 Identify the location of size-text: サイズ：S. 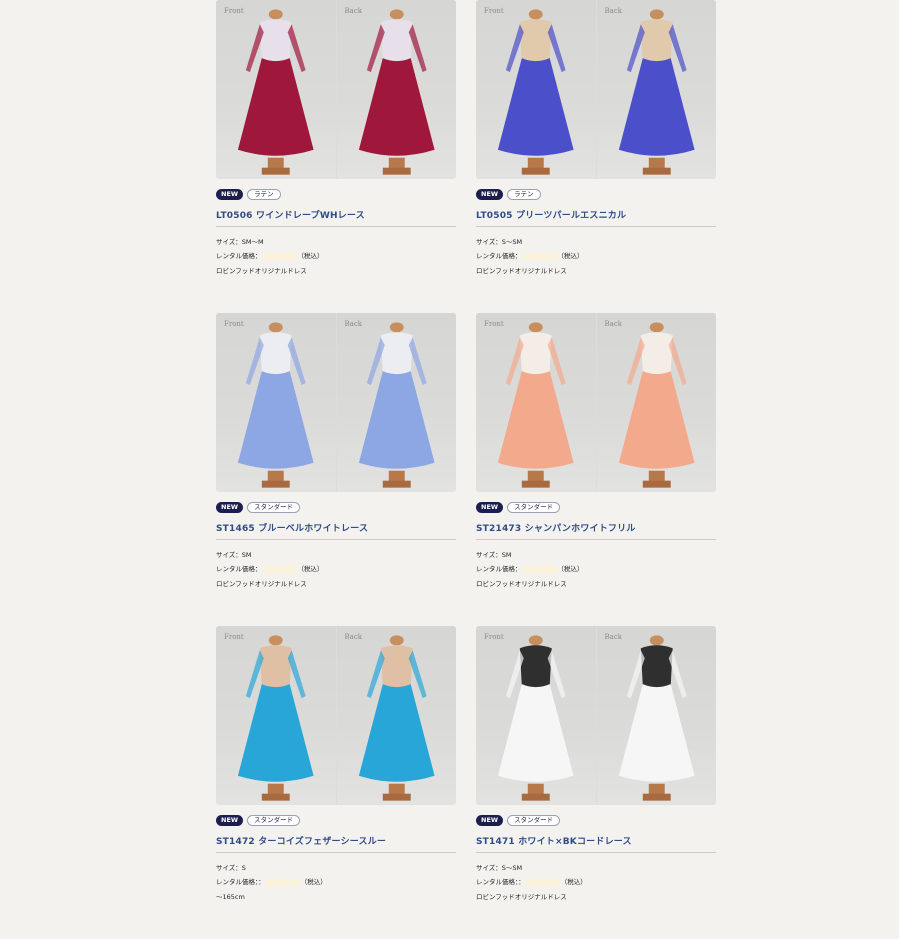
(231, 868).